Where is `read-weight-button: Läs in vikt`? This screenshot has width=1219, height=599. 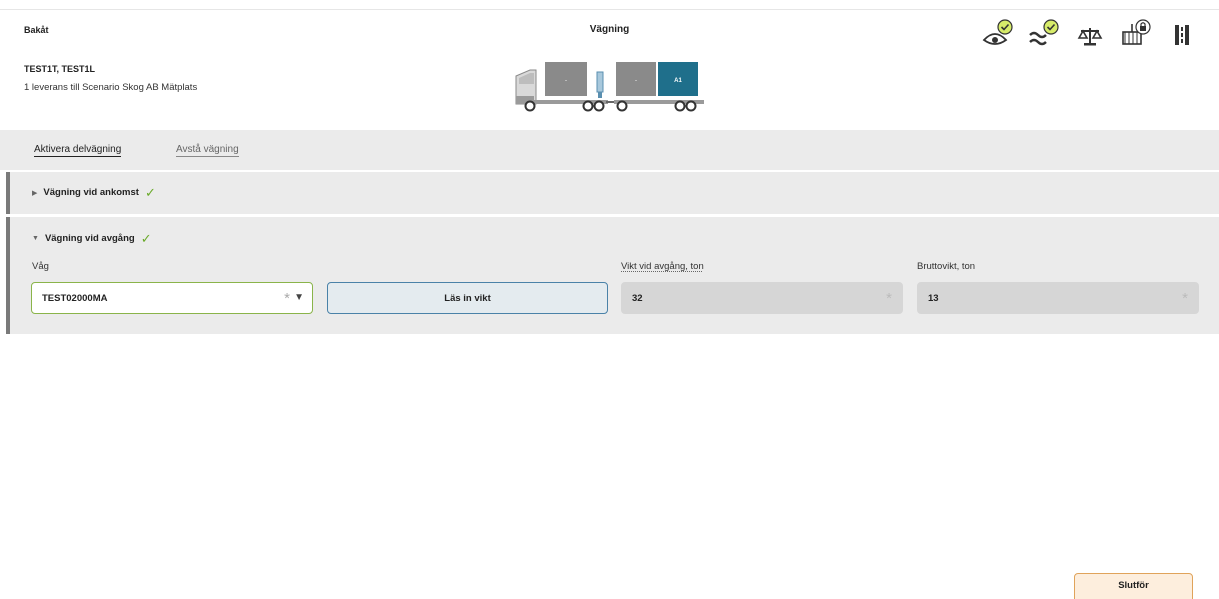
read-weight-button: Läs in vikt is located at coordinates (467, 298).